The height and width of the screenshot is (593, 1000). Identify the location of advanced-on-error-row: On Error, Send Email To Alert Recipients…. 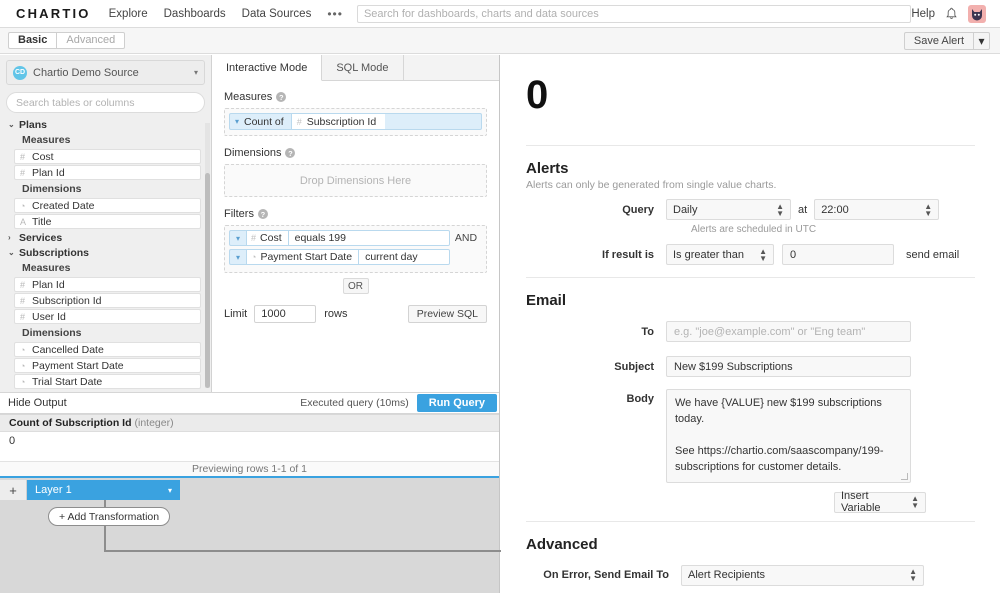
(750, 575).